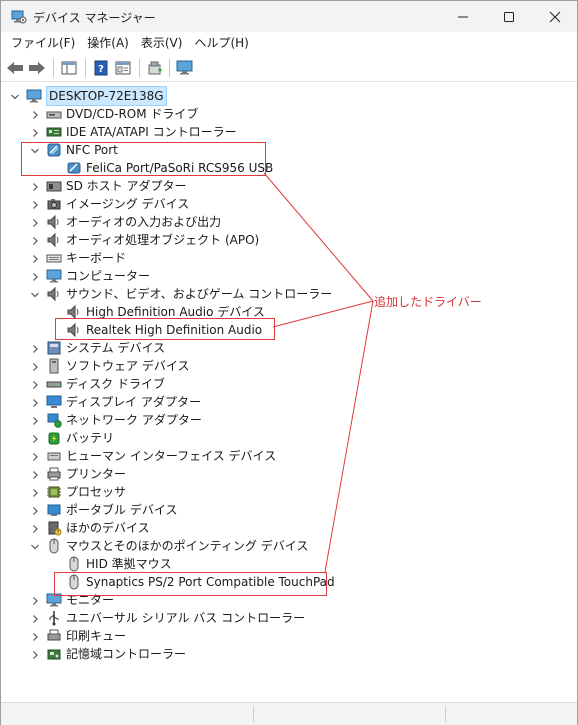 This screenshot has width=578, height=725. I want to click on tree-category: NFC Port, so click(289, 150).